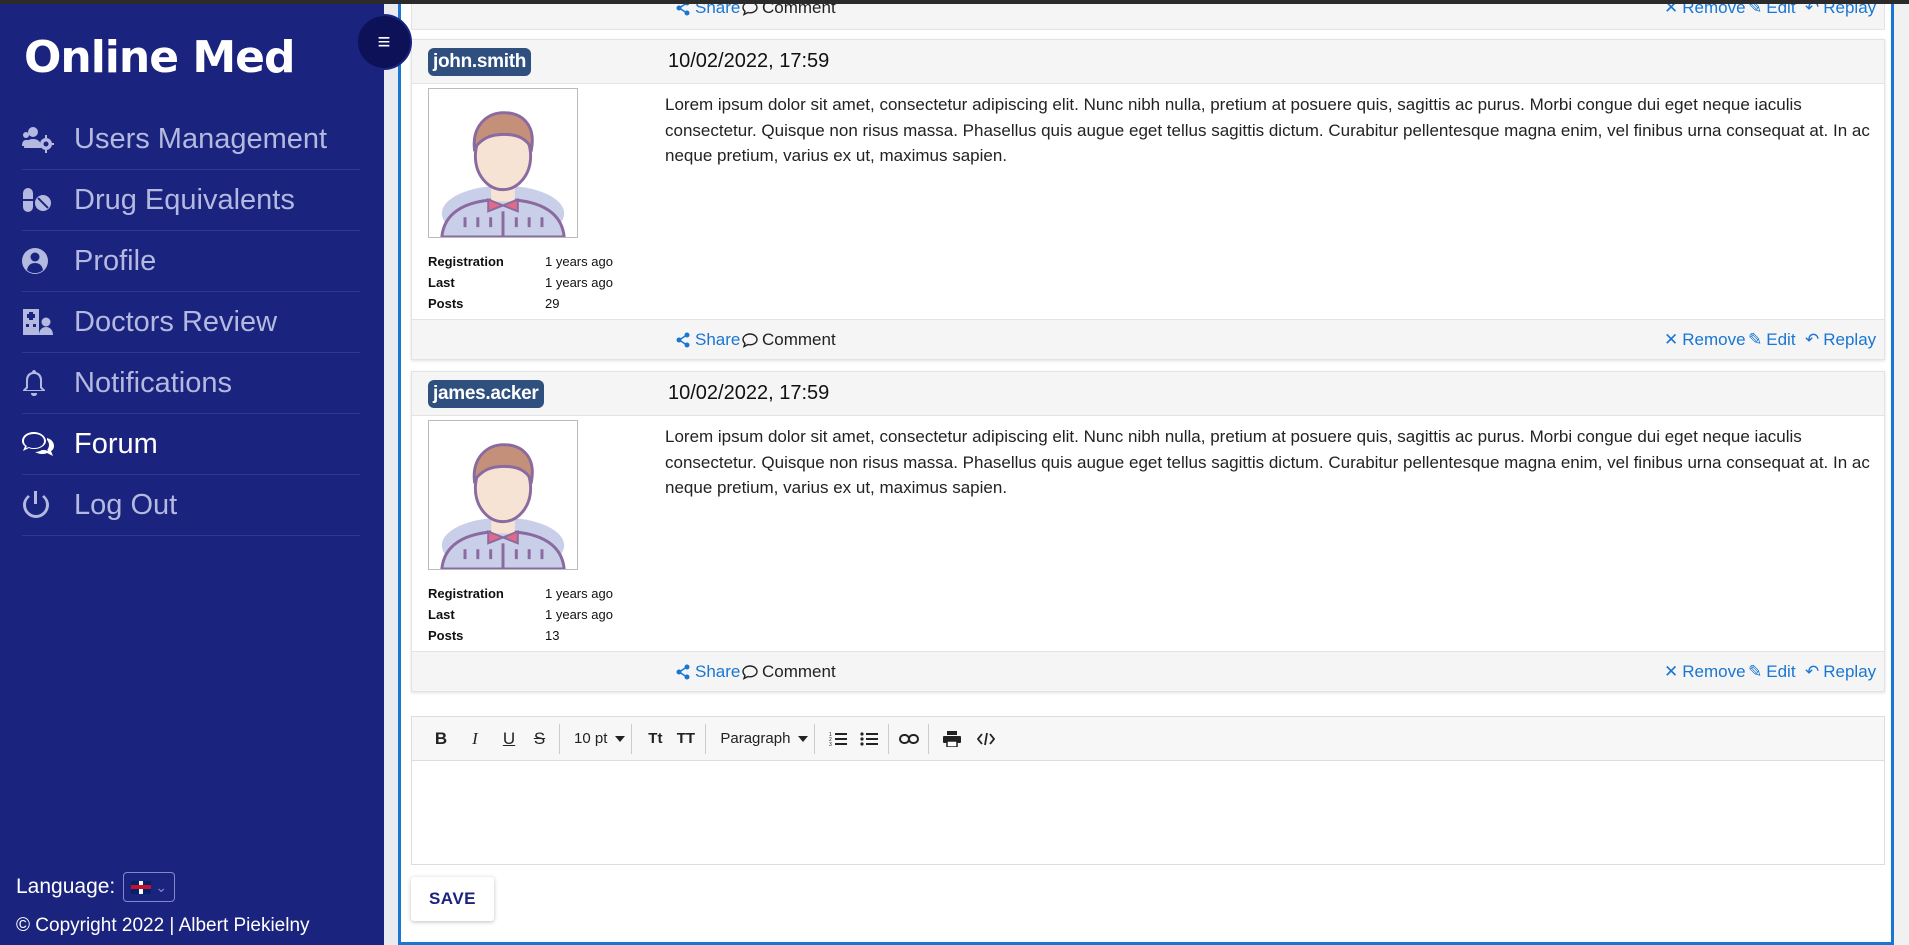 The image size is (1909, 945). I want to click on sidebar-item-profile: Profile, so click(191, 261).